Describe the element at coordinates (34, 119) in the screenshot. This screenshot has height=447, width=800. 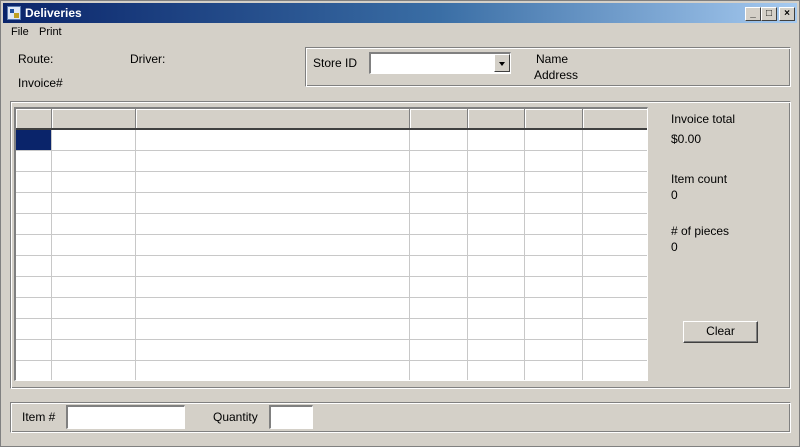
I see `grid-corner-header` at that location.